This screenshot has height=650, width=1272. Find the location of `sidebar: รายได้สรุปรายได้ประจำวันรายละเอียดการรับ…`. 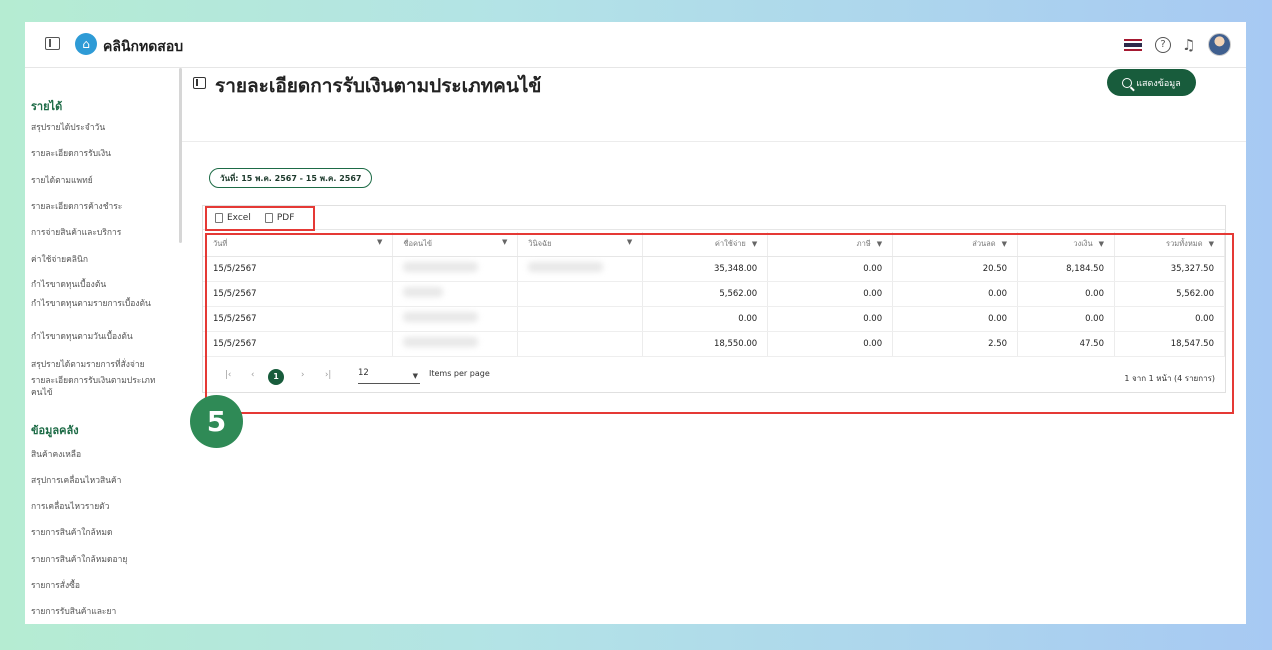

sidebar: รายได้สรุปรายได้ประจำวันรายละเอียดการรับ… is located at coordinates (103, 346).